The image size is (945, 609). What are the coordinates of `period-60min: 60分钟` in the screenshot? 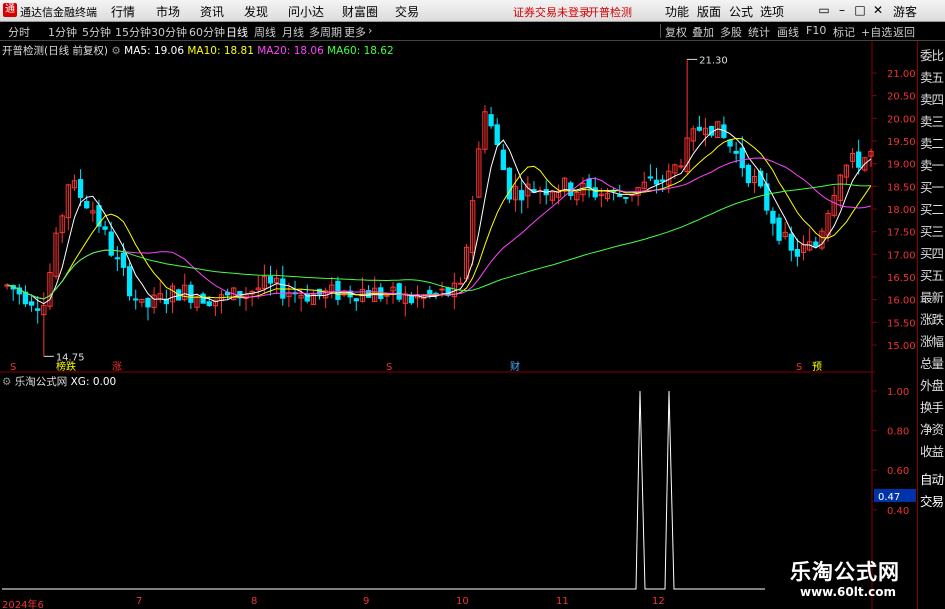 It's located at (207, 32).